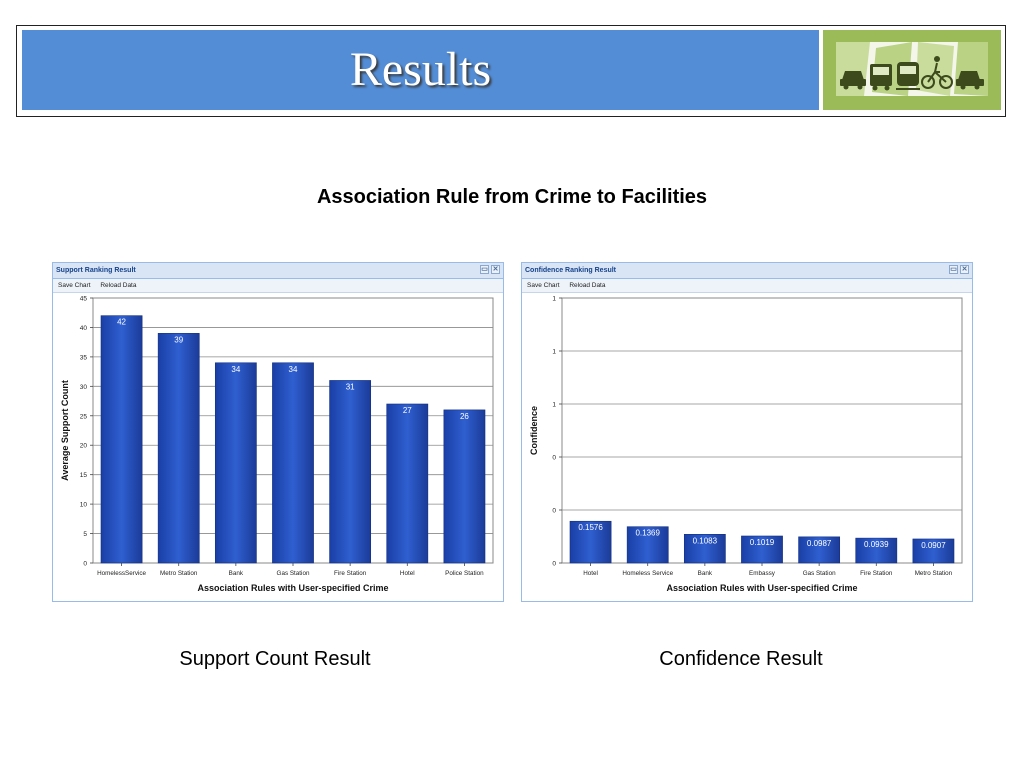  What do you see at coordinates (178, 339) in the screenshot?
I see `data-label: 39` at bounding box center [178, 339].